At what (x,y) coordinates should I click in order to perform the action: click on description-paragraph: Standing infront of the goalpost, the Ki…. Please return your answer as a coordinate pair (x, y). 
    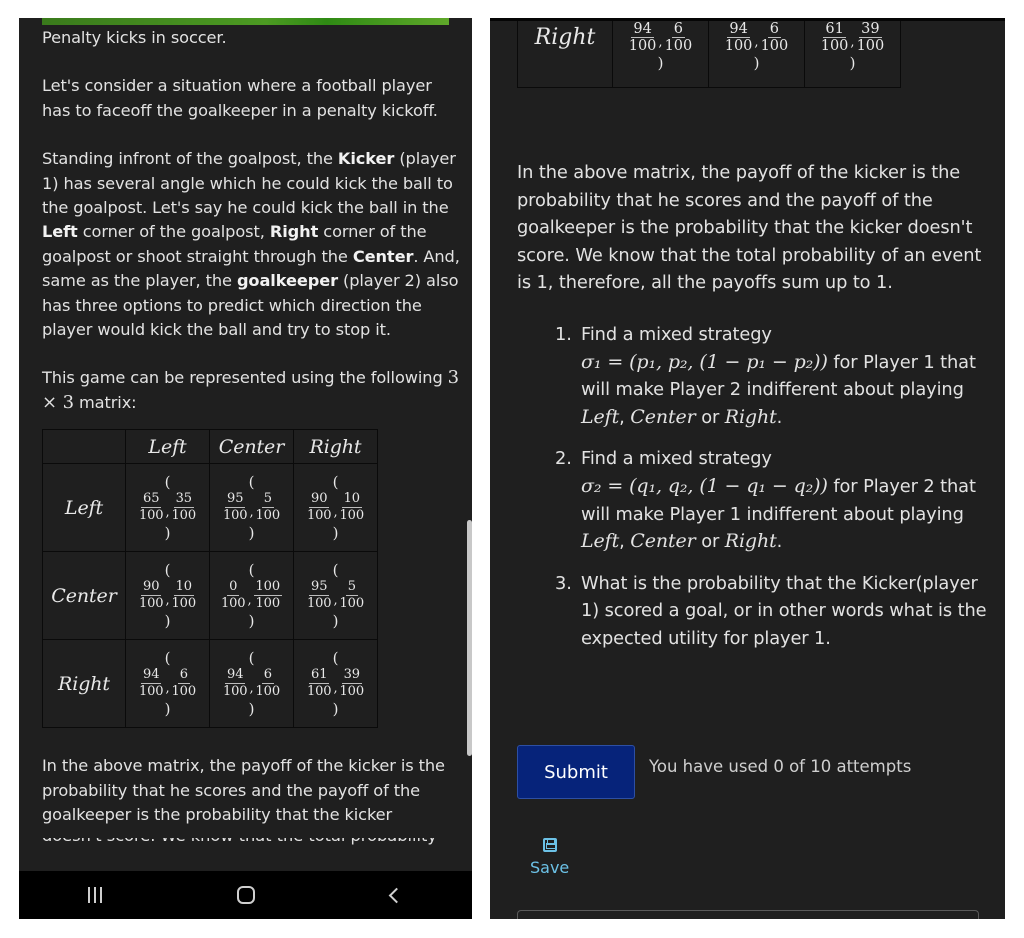
    Looking at the image, I should click on (252, 244).